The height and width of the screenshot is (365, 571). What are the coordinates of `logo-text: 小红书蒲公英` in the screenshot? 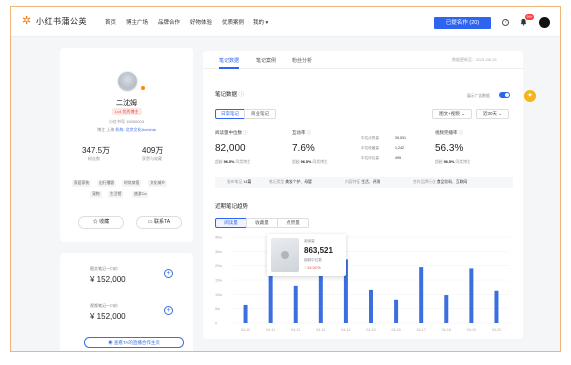 It's located at (61, 21).